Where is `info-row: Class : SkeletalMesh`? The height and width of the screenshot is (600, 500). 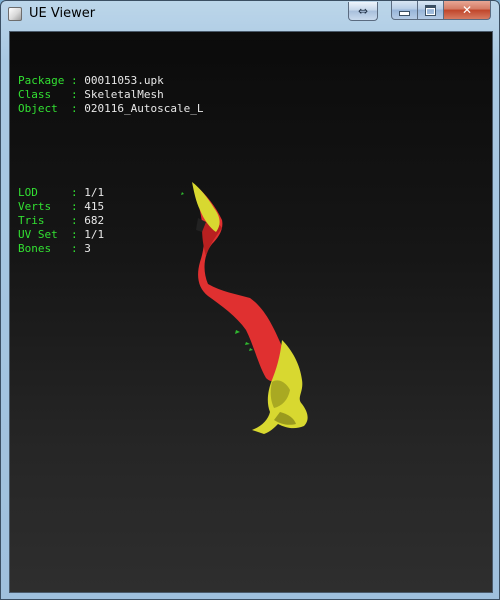 info-row: Class : SkeletalMesh is located at coordinates (110, 95).